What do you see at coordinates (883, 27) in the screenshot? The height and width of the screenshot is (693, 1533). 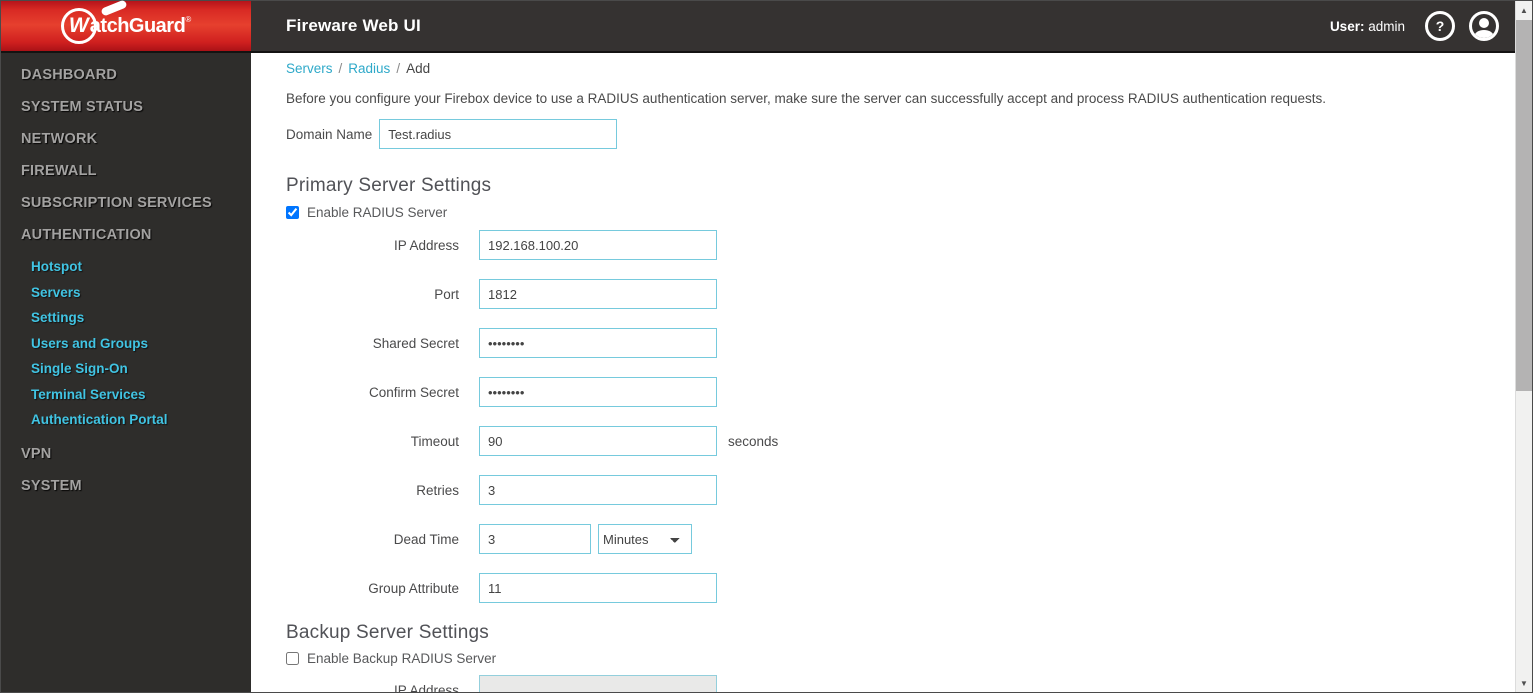 I see `top-bar: Fireware Web UI User: admin ?` at bounding box center [883, 27].